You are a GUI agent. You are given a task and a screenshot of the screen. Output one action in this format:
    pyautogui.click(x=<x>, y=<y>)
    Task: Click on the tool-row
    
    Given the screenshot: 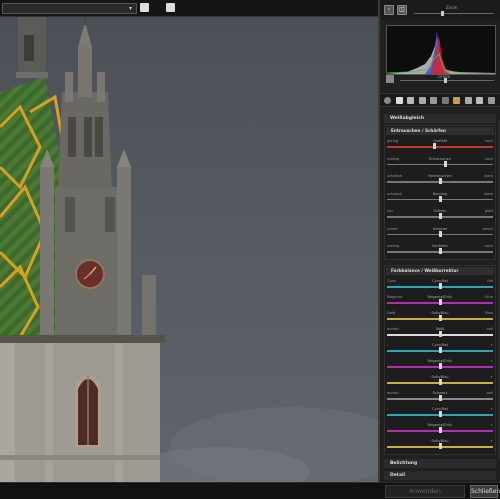 What is the action you would take?
    pyautogui.click(x=440, y=100)
    